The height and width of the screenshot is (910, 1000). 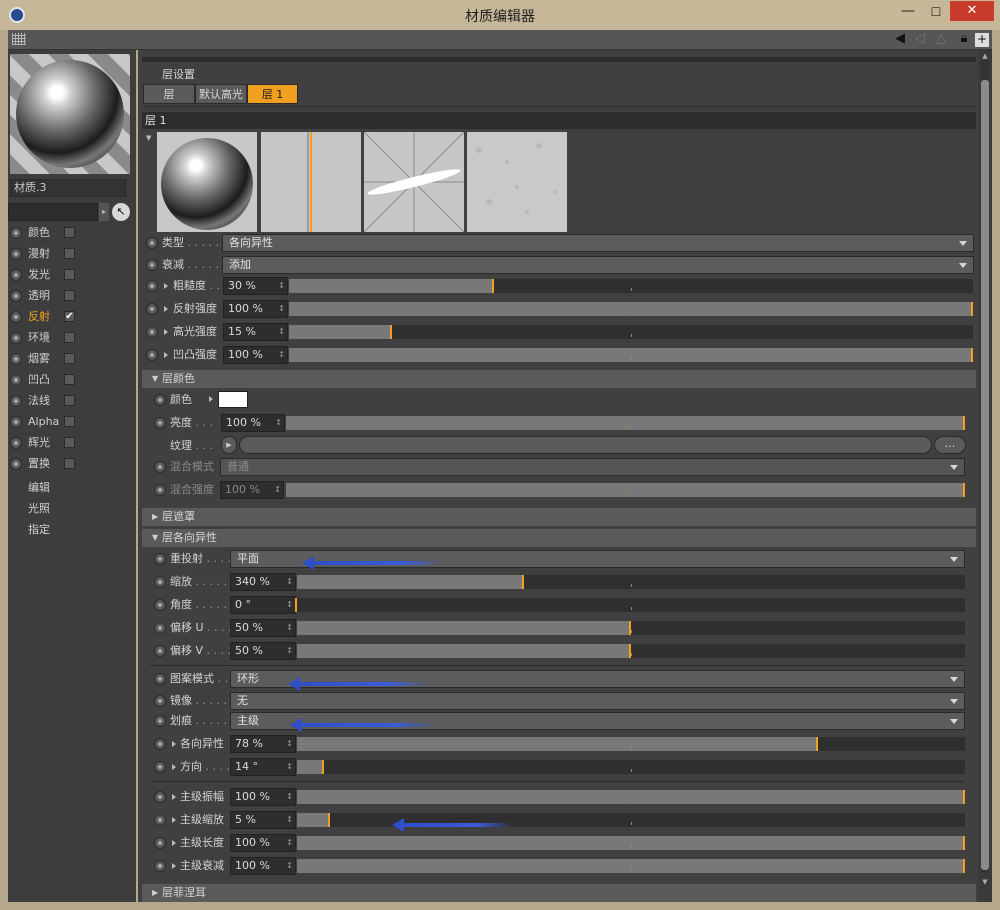 What do you see at coordinates (263, 797) in the screenshot?
I see `primary_amplitude-field: 100 %` at bounding box center [263, 797].